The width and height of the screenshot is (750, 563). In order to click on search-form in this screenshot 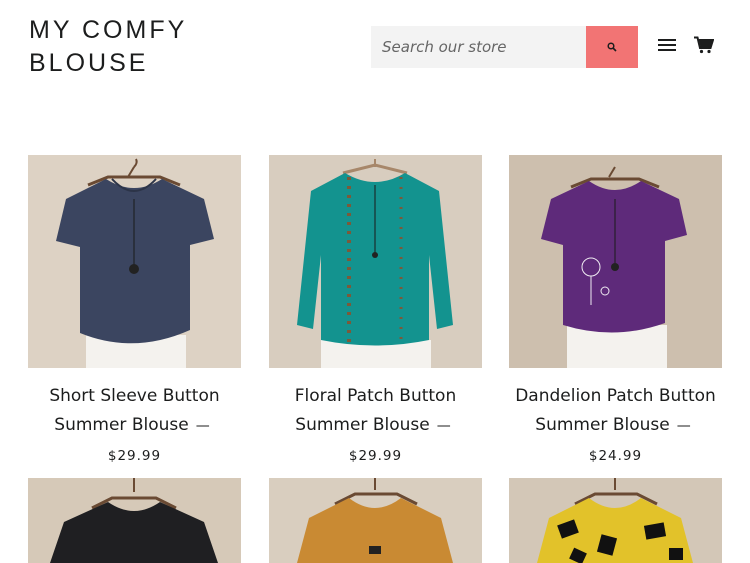, I will do `click(504, 47)`.